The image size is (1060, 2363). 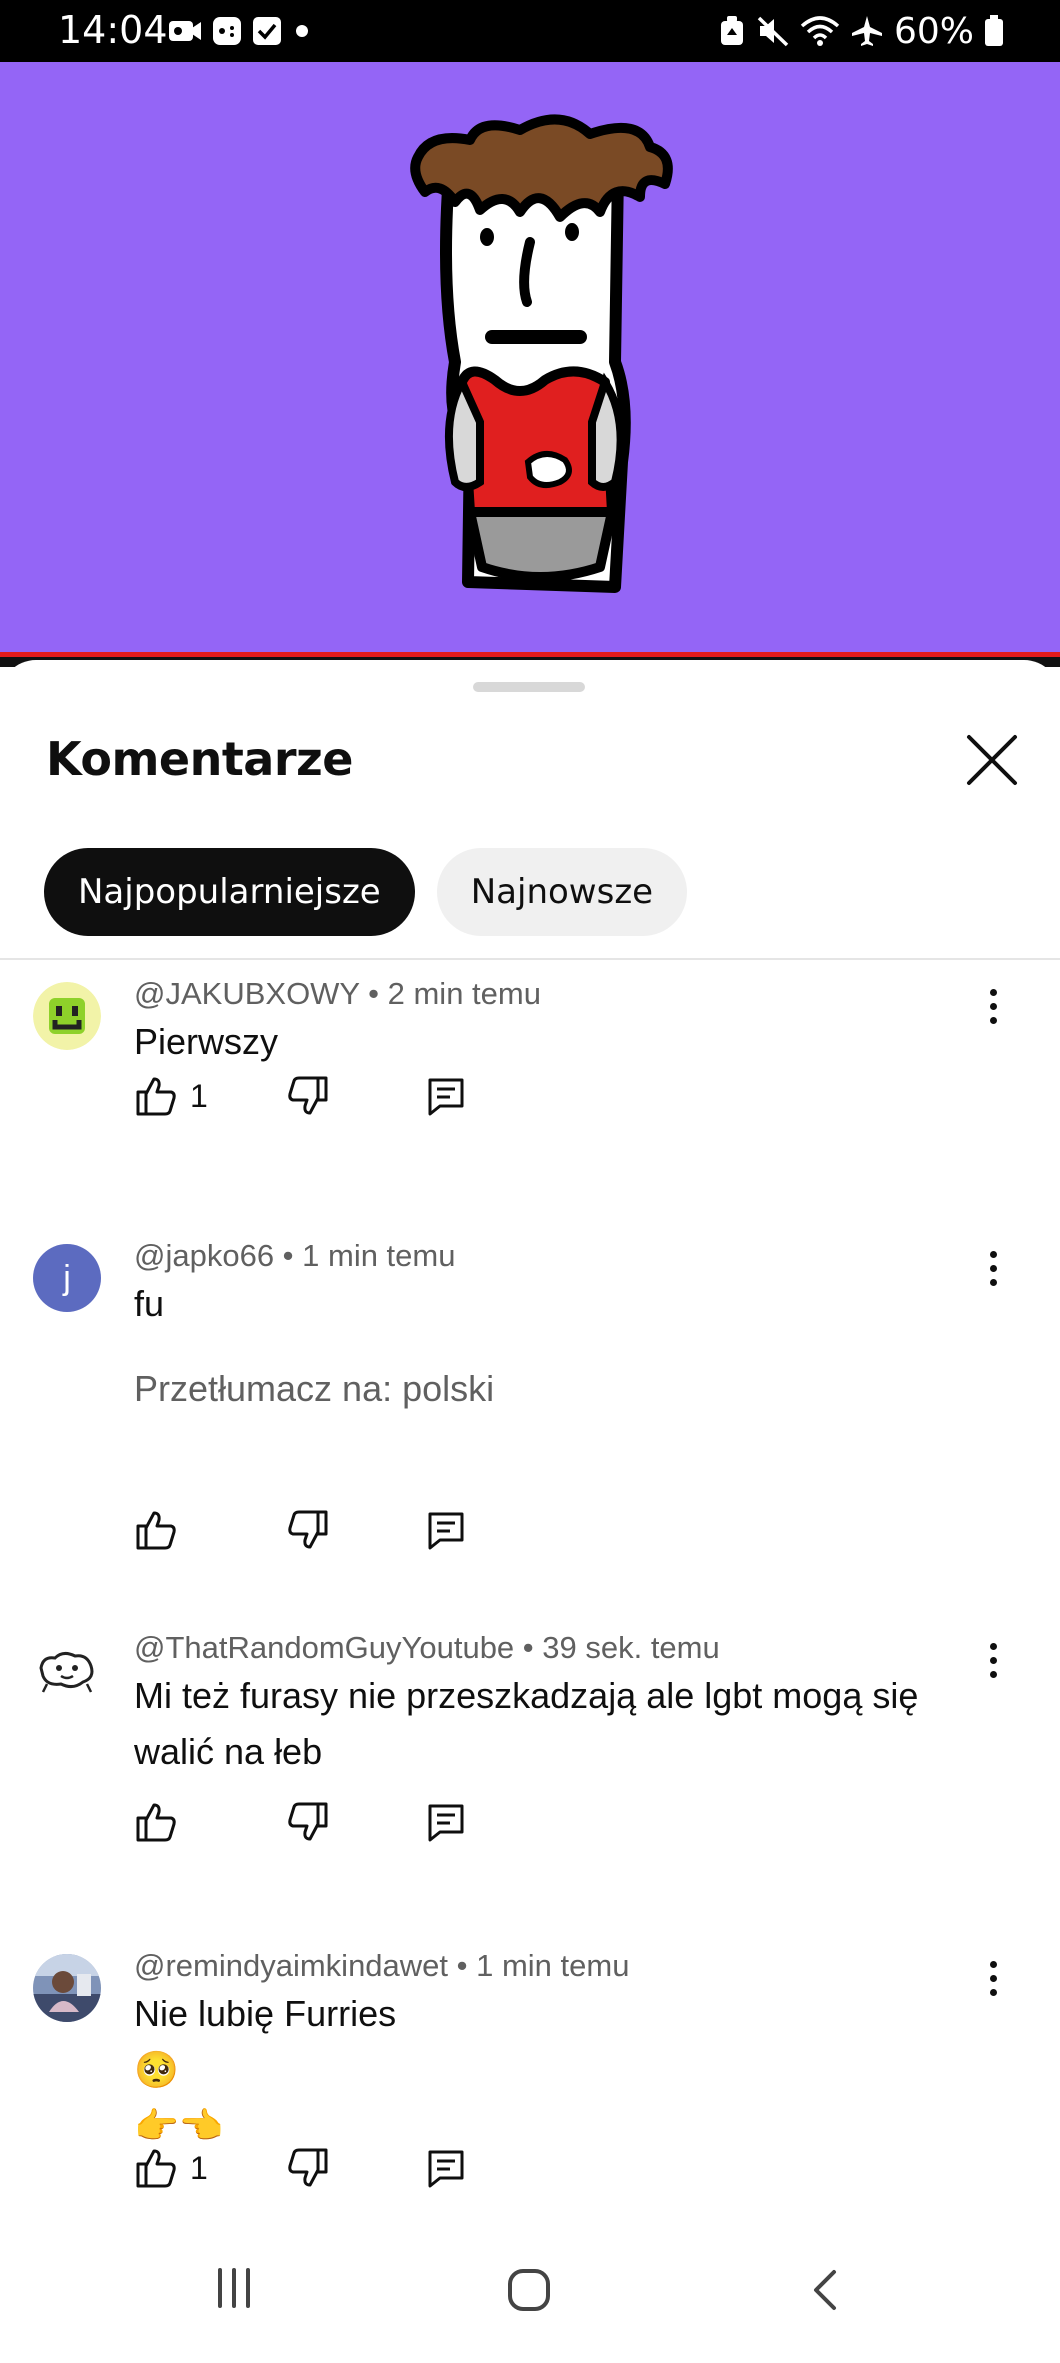 I want to click on cartoon-character-thumbnail, so click(x=541, y=353).